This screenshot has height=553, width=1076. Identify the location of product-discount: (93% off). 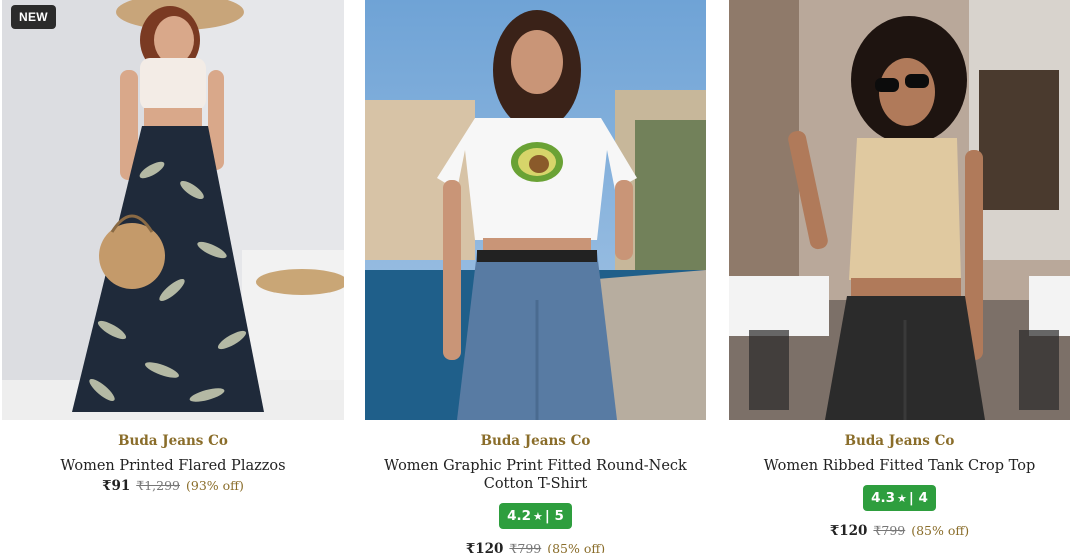
(214, 485).